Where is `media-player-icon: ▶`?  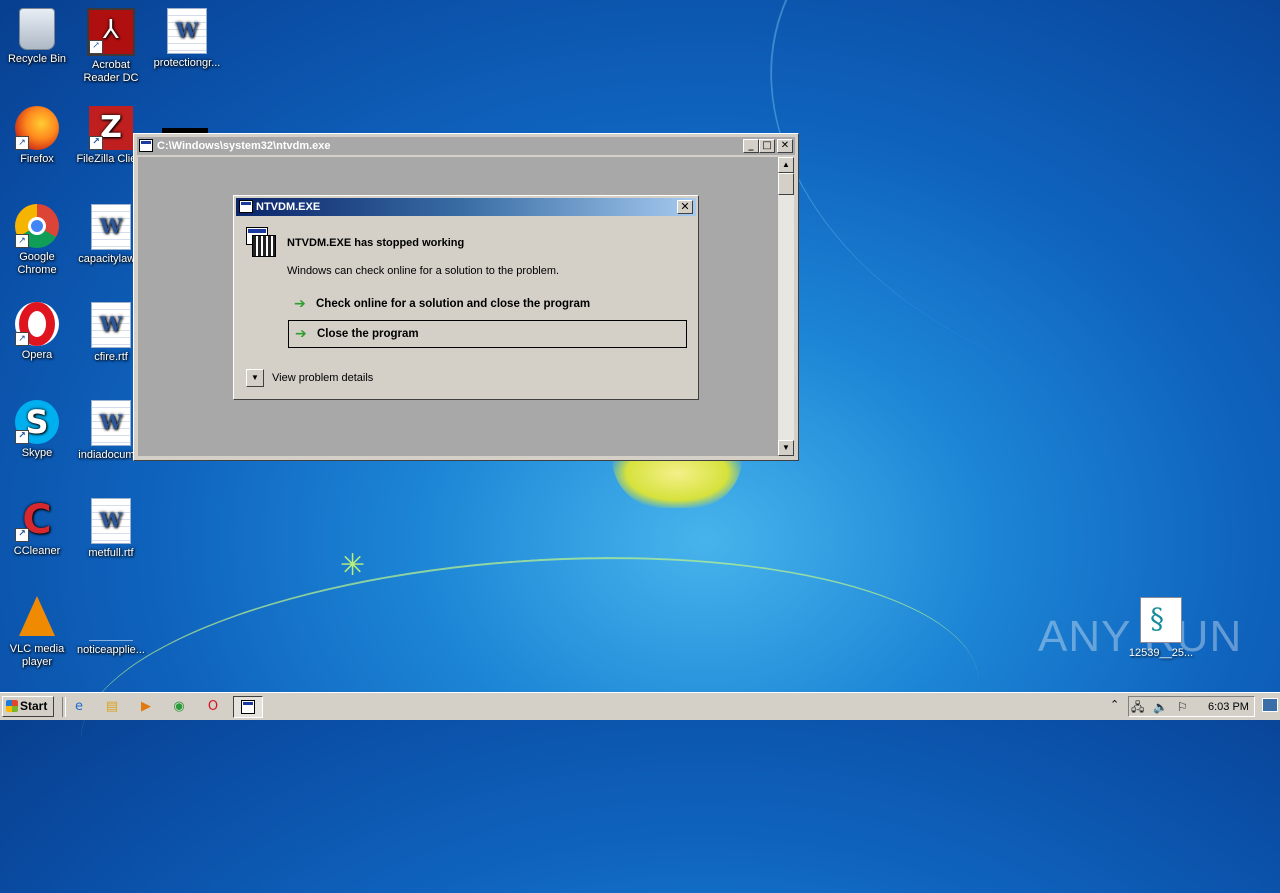 media-player-icon: ▶ is located at coordinates (146, 707).